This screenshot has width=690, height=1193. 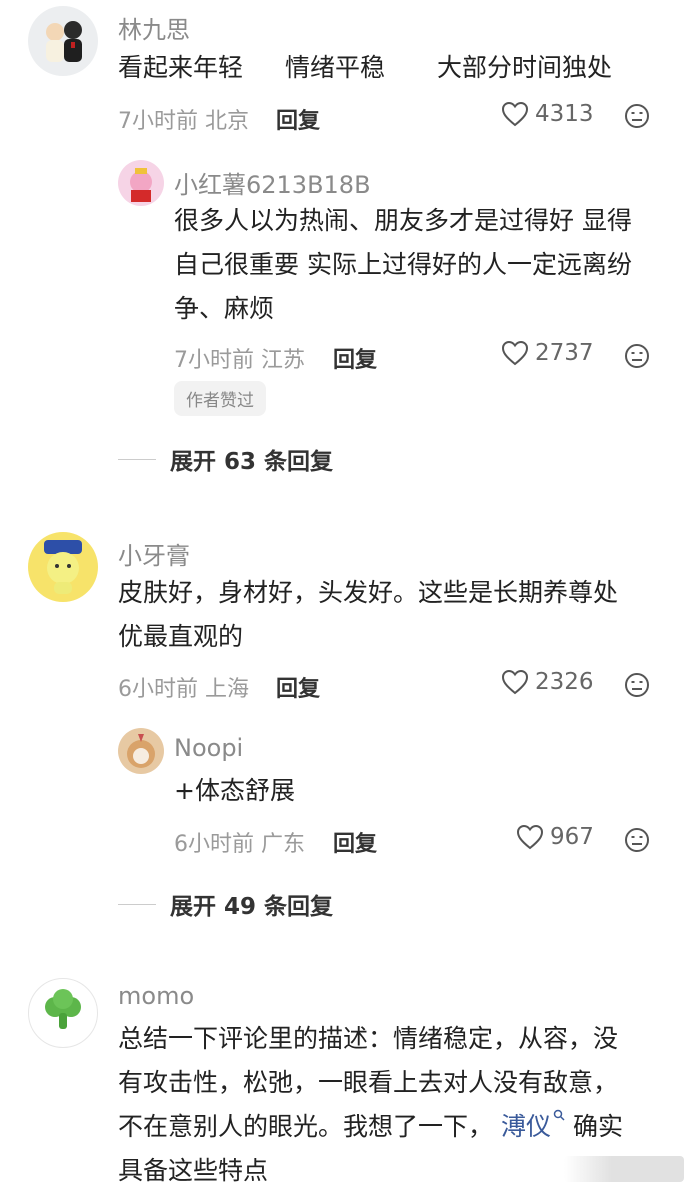 I want to click on comment-text-line: 优最直观的, so click(x=181, y=636).